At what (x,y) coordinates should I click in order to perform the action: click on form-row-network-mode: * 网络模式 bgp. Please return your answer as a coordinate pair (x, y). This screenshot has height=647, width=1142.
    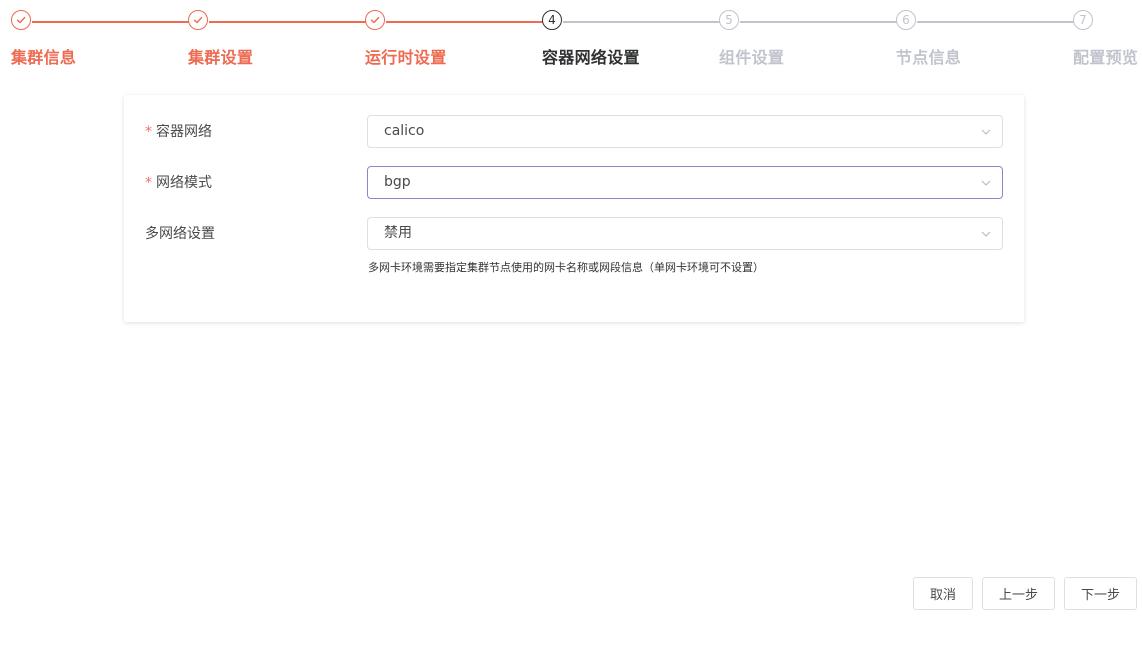
    Looking at the image, I should click on (574, 183).